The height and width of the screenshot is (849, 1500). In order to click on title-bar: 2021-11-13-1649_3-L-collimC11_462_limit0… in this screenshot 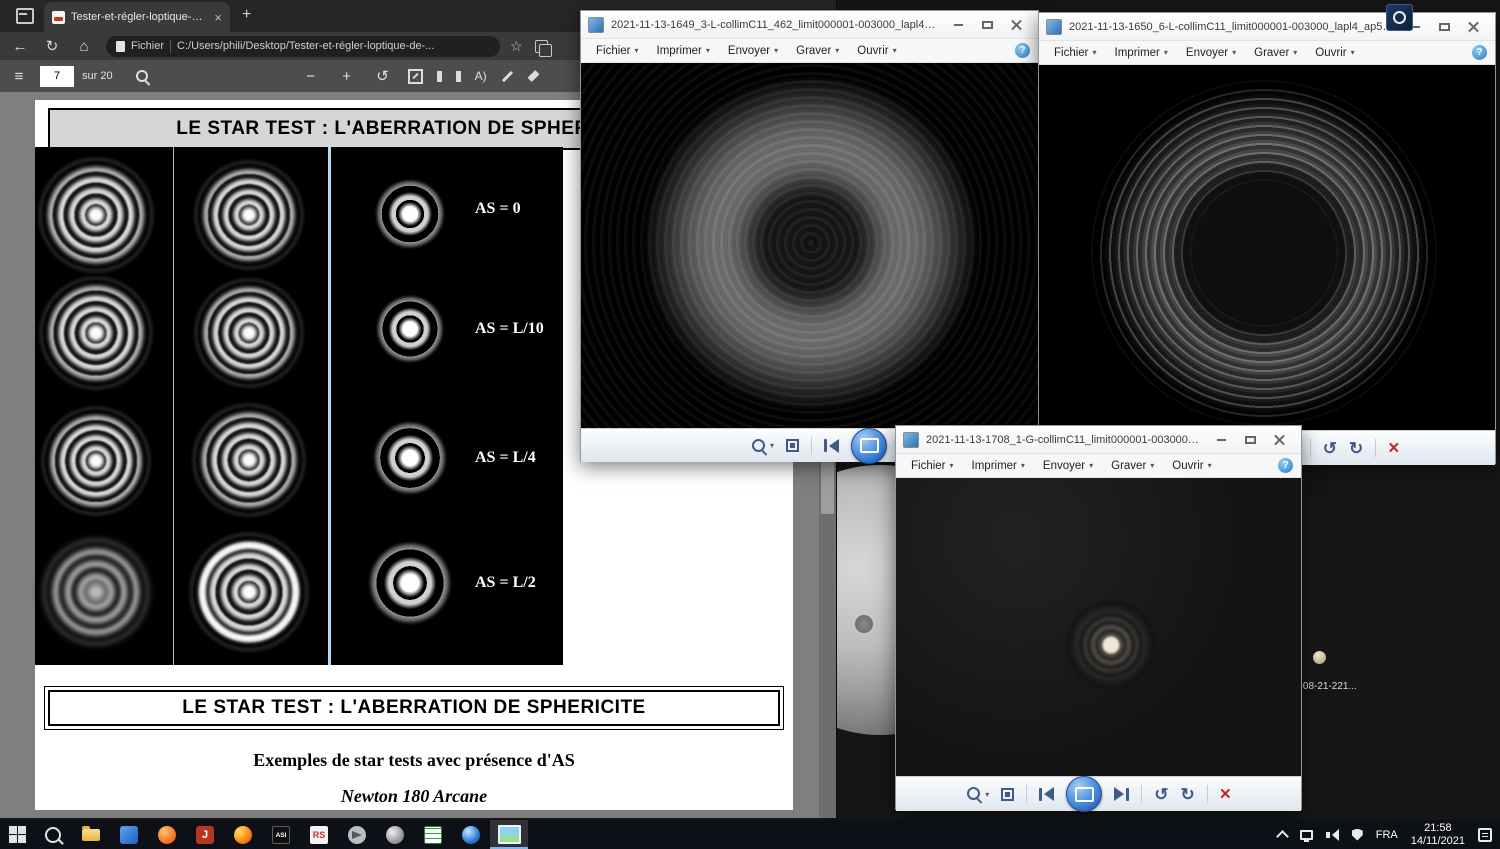, I will do `click(809, 25)`.